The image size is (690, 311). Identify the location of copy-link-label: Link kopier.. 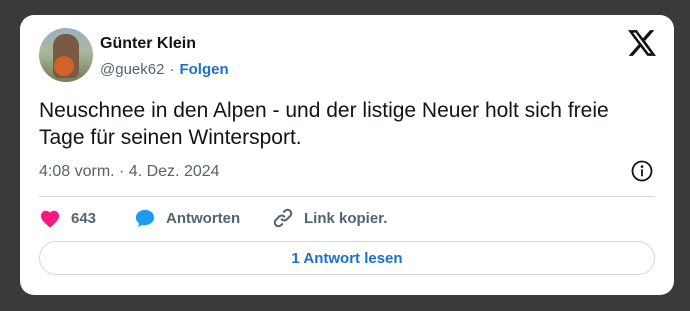
(346, 218).